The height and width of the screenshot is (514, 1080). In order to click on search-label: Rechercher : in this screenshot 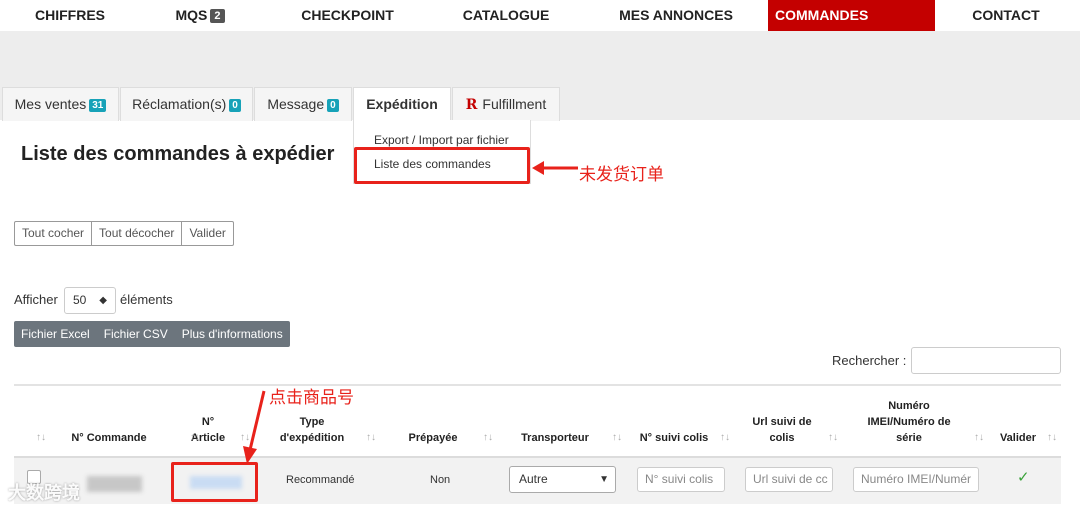, I will do `click(869, 360)`.